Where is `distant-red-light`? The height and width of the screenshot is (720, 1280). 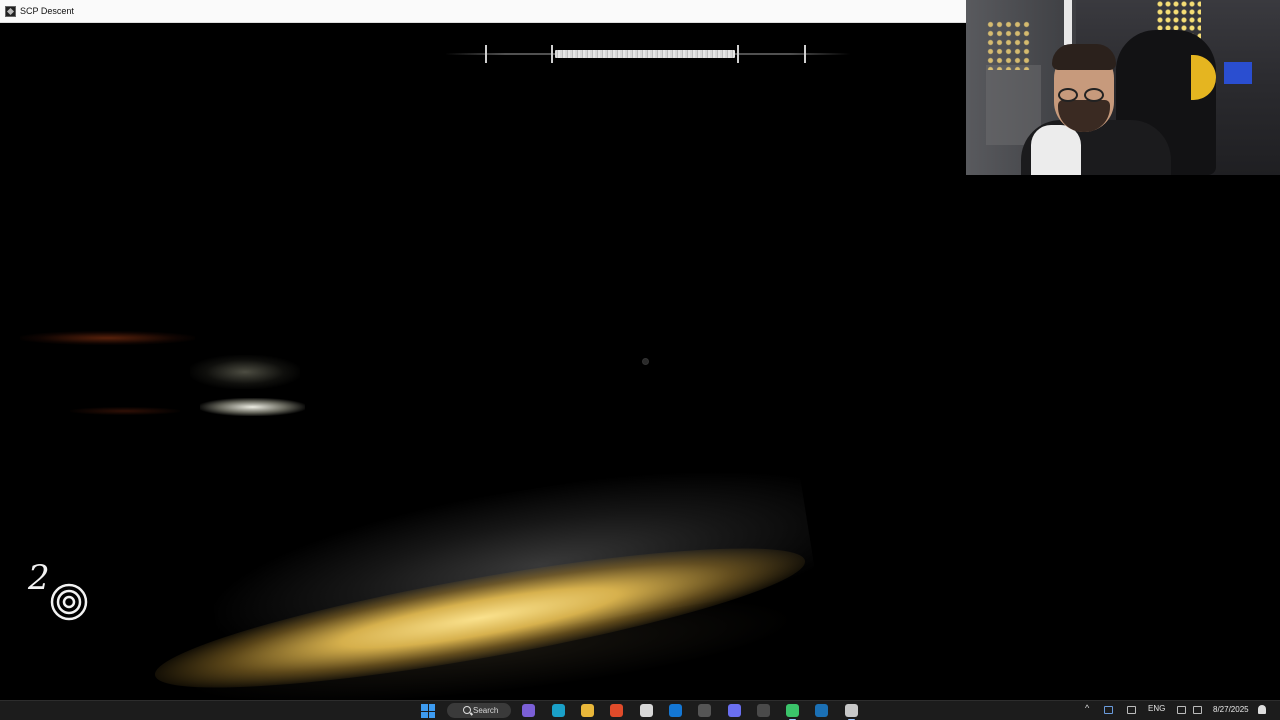
distant-red-light is located at coordinates (107, 338).